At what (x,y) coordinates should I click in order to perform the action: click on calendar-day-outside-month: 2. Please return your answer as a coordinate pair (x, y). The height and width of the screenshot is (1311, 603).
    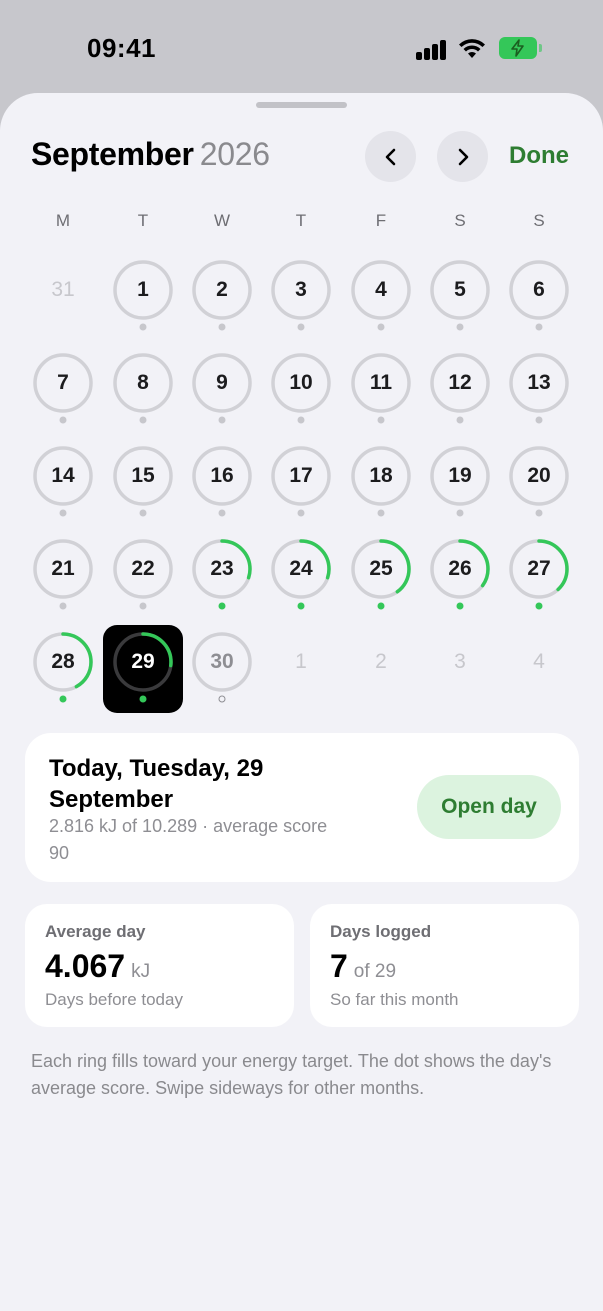
    Looking at the image, I should click on (381, 662).